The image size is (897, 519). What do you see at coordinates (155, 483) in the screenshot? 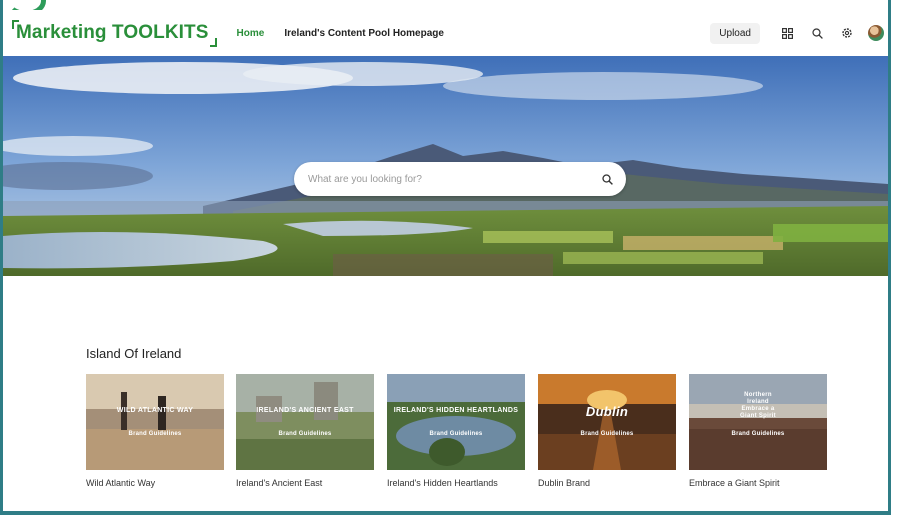
I see `card-caption: Wild Atlantic Way` at bounding box center [155, 483].